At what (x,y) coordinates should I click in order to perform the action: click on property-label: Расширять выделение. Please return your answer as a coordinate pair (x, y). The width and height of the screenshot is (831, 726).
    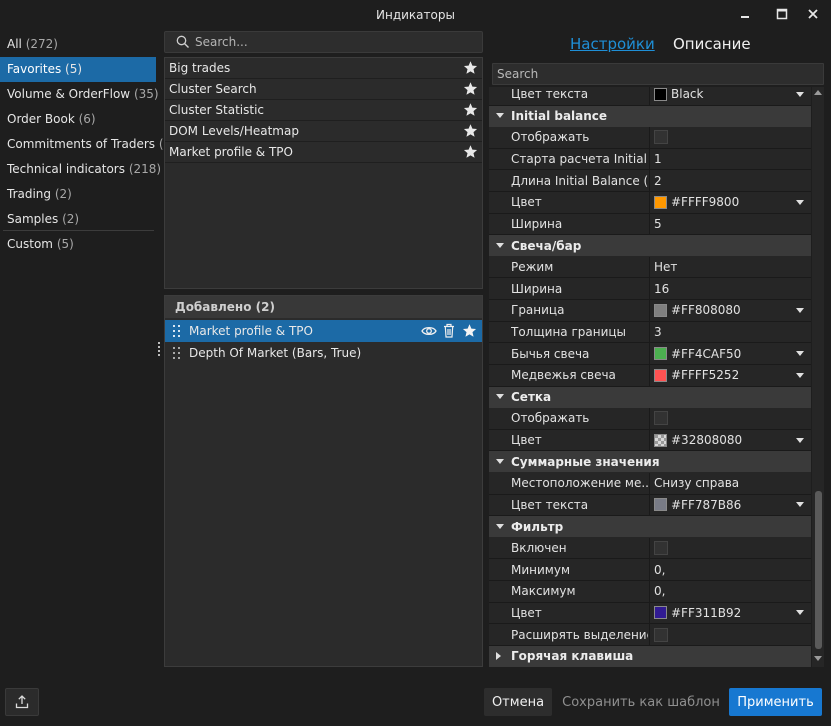
    Looking at the image, I should click on (579, 634).